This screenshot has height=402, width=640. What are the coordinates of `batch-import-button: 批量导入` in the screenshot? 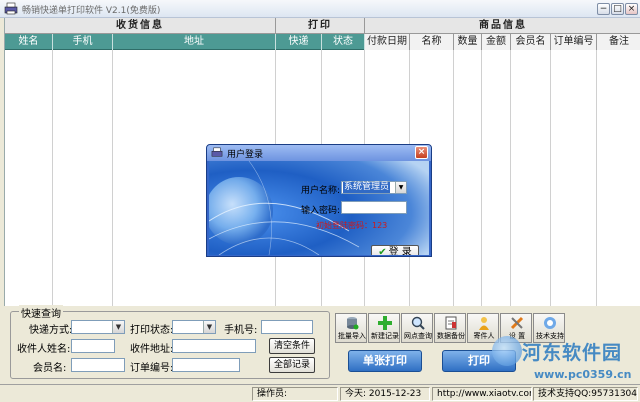 It's located at (351, 328).